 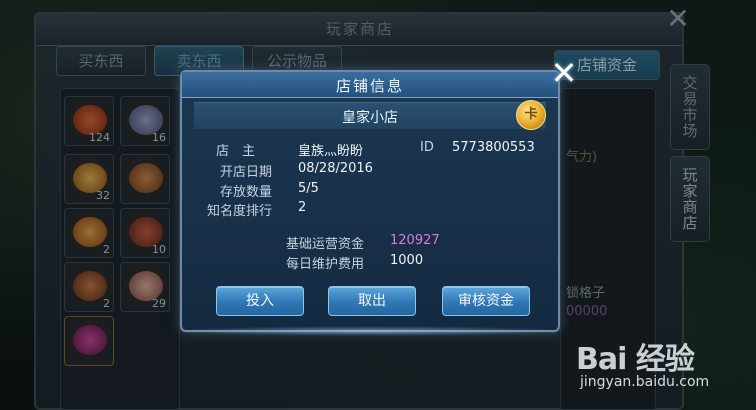 What do you see at coordinates (236, 151) in the screenshot?
I see `owner-label: 店 主` at bounding box center [236, 151].